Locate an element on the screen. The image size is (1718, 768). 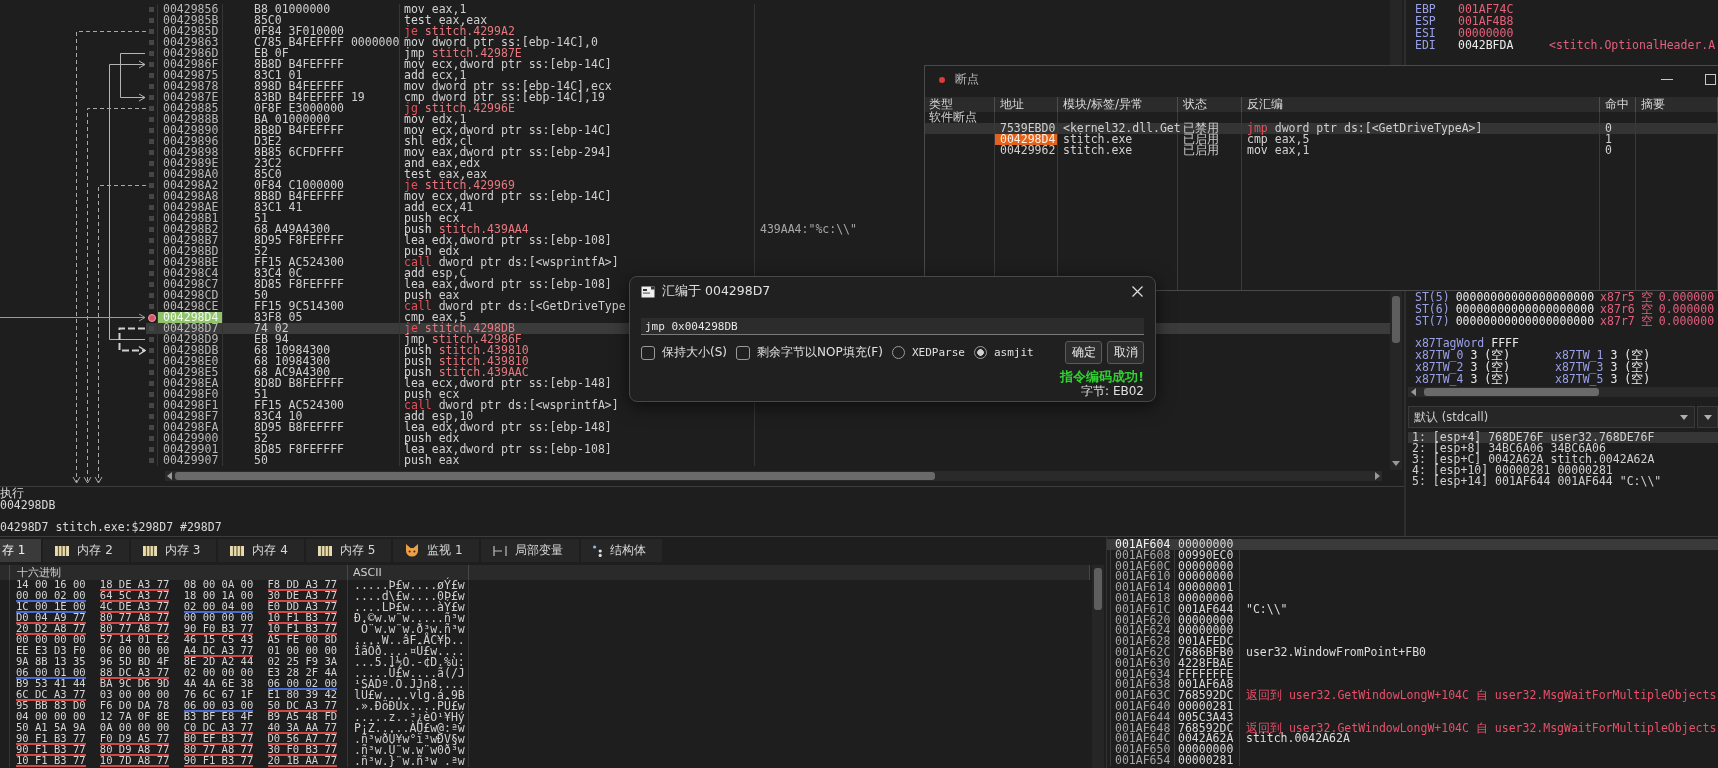
tag-register-text: x87r7 is located at coordinates (1617, 321).